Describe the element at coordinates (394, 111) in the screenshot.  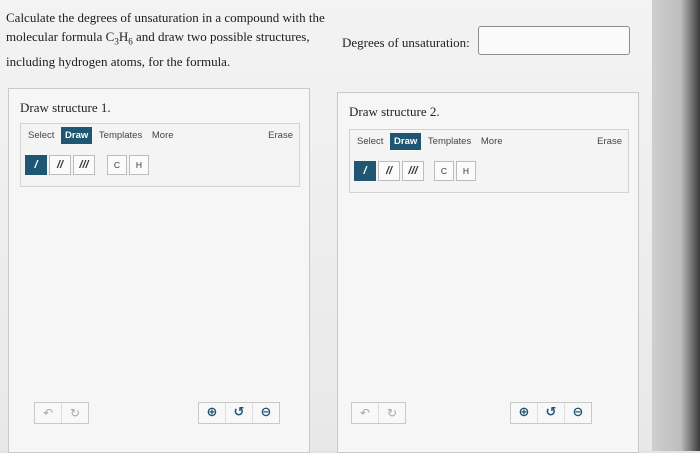
I see `panel-title: Draw structure 2.` at that location.